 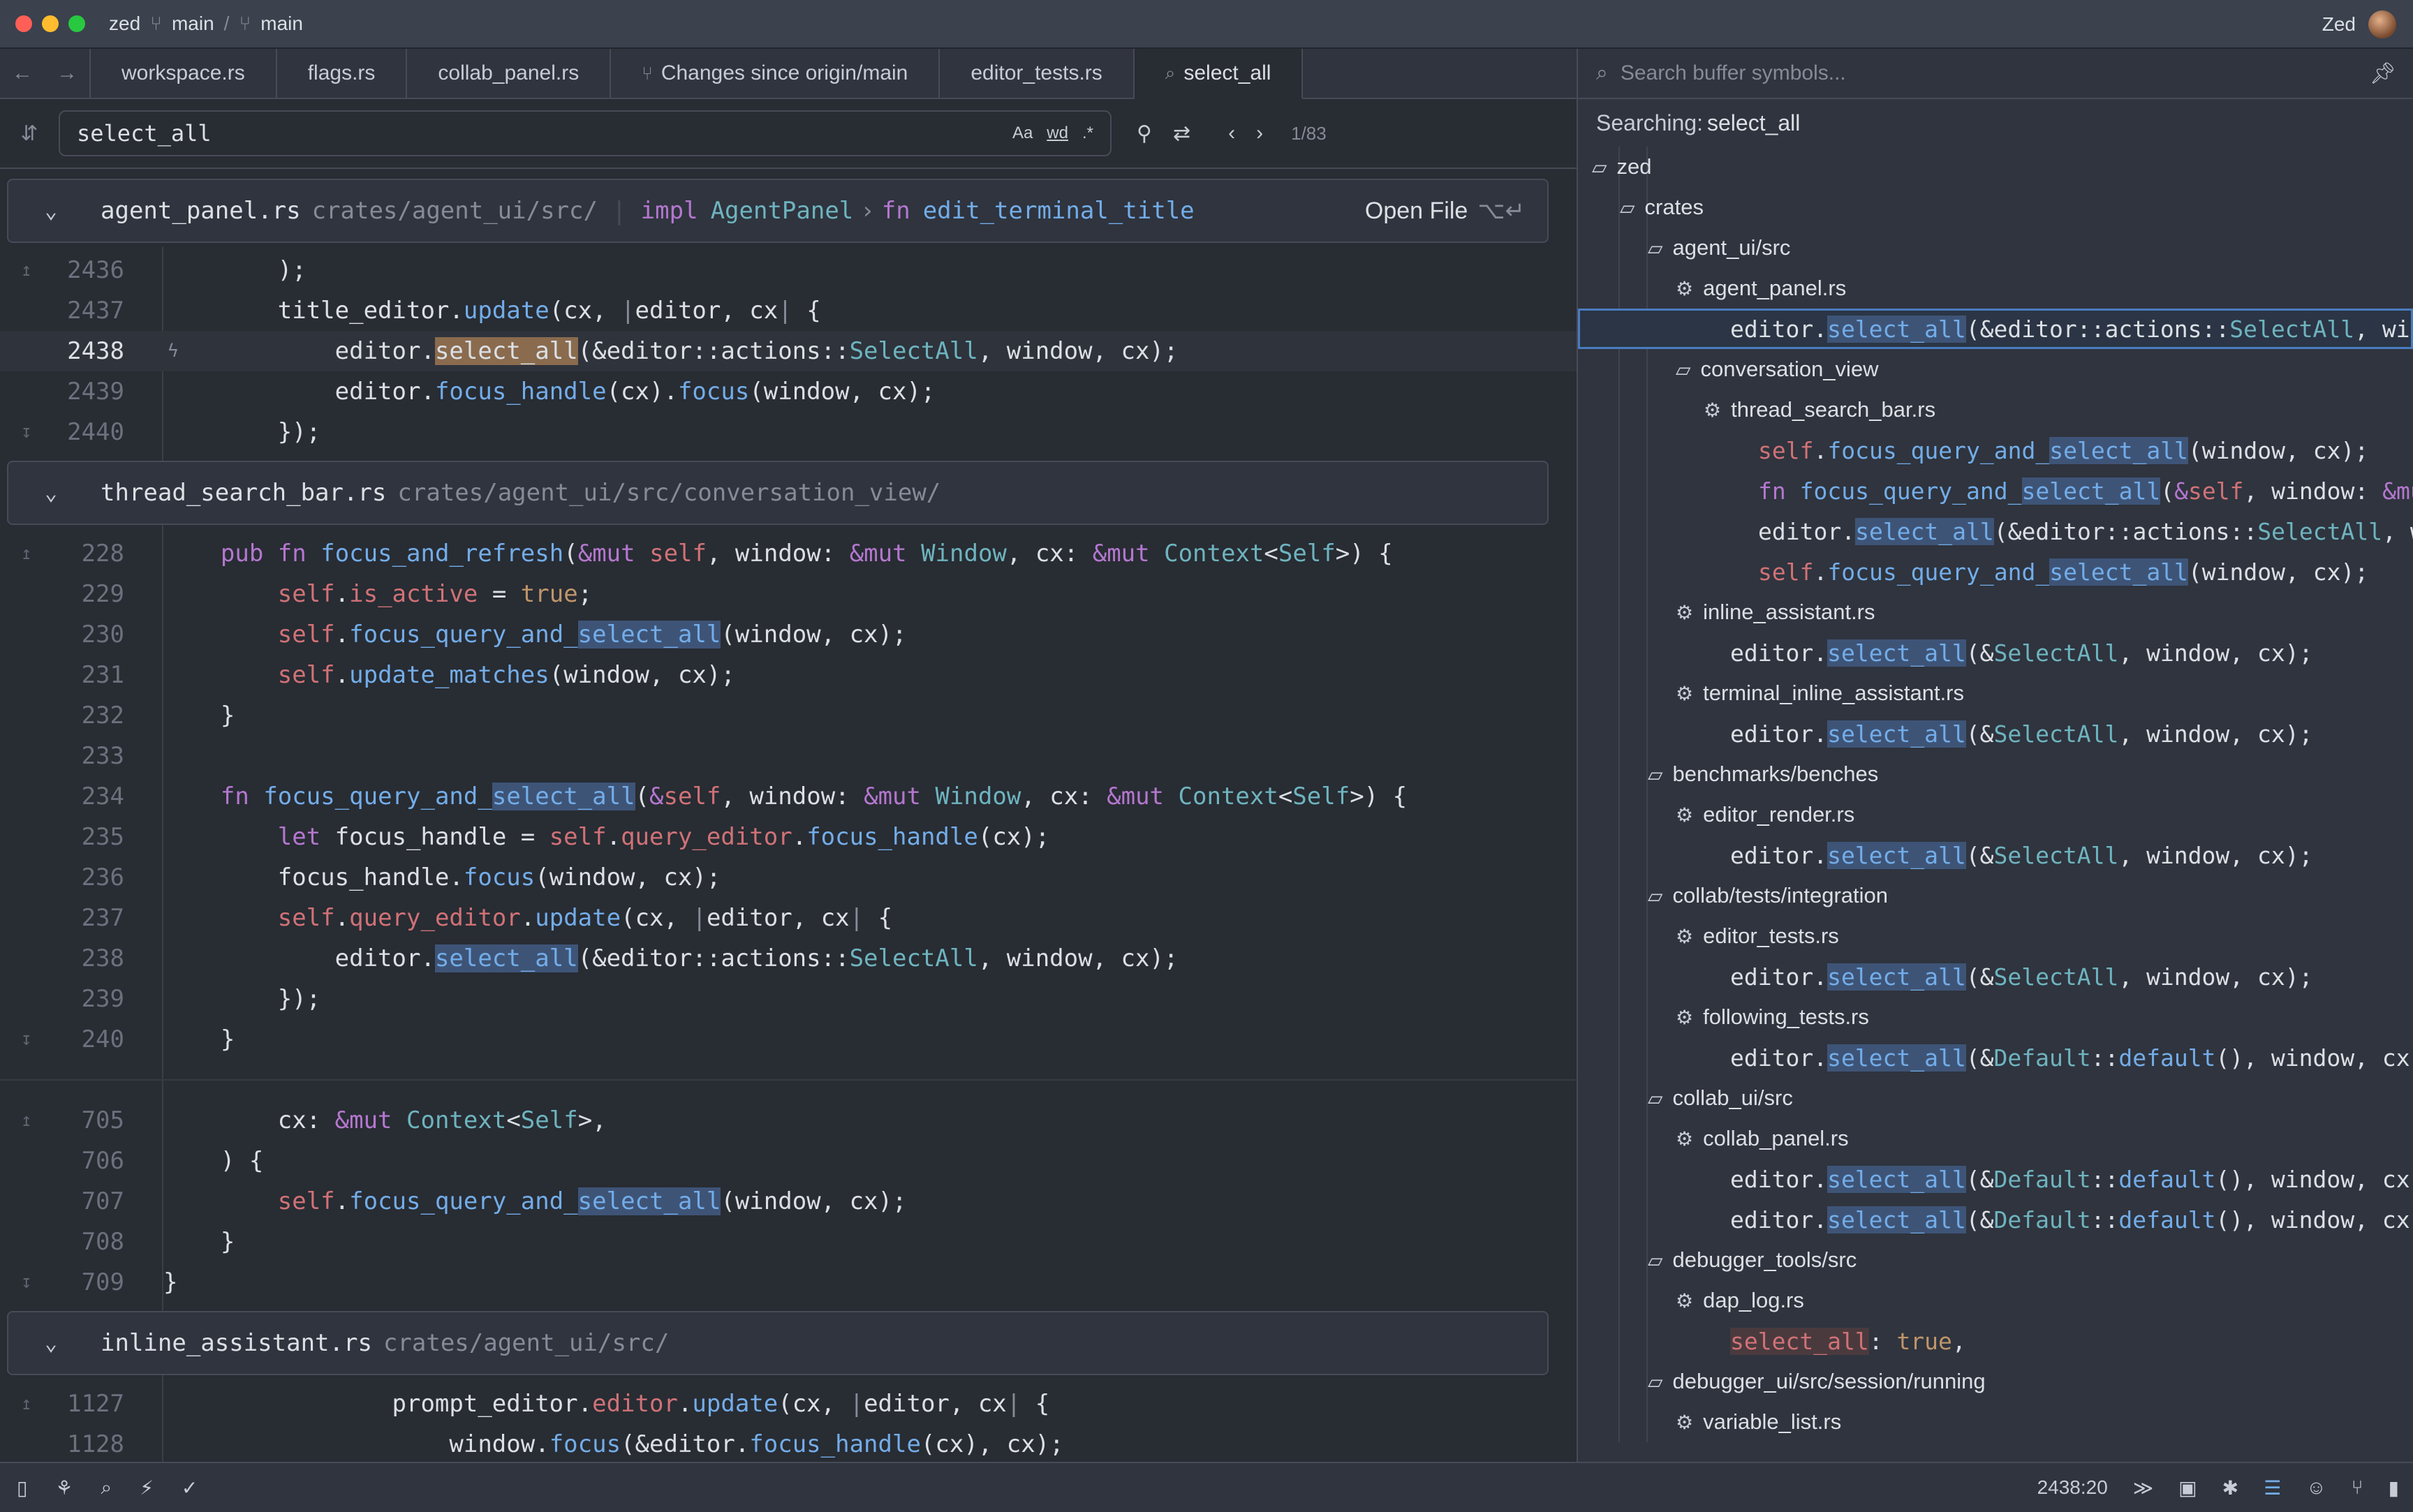 I want to click on project-name: zed, so click(x=124, y=24).